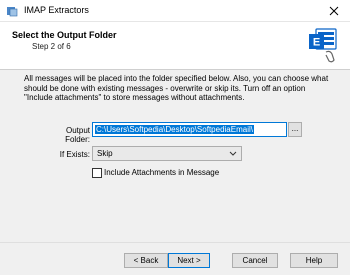 Image resolution: width=350 pixels, height=275 pixels. Describe the element at coordinates (51, 46) in the screenshot. I see `step-indicator: Step 2 of 6` at that location.